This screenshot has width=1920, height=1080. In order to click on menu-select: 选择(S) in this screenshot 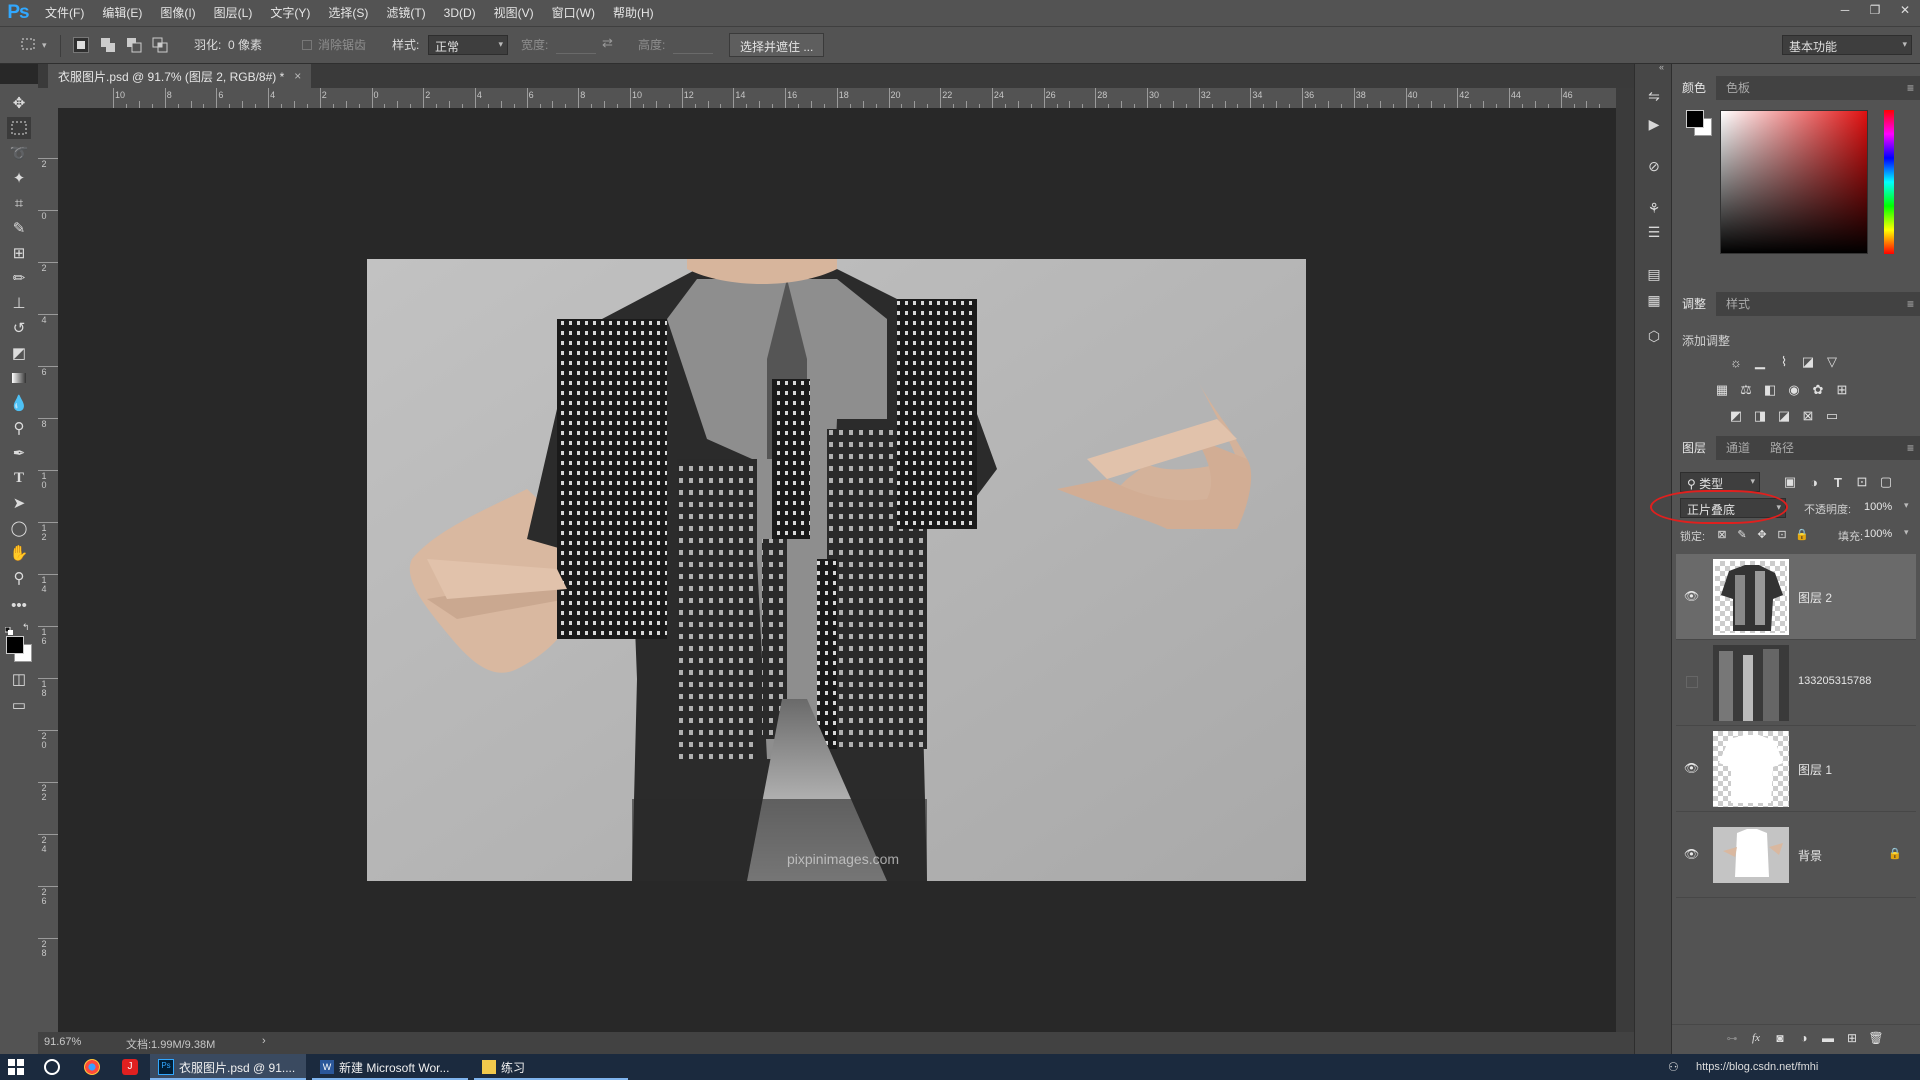, I will do `click(348, 13)`.